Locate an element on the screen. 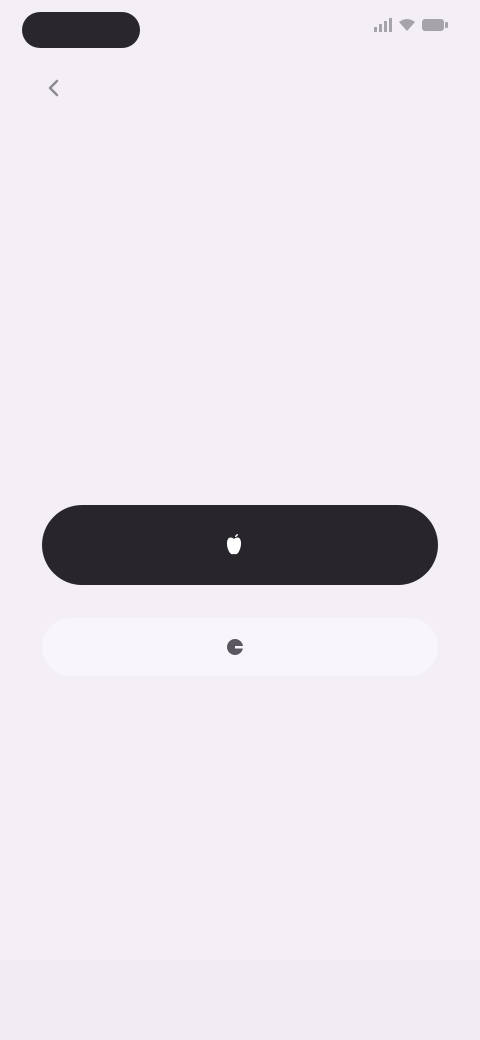  primary-sign-in-button is located at coordinates (240, 545).